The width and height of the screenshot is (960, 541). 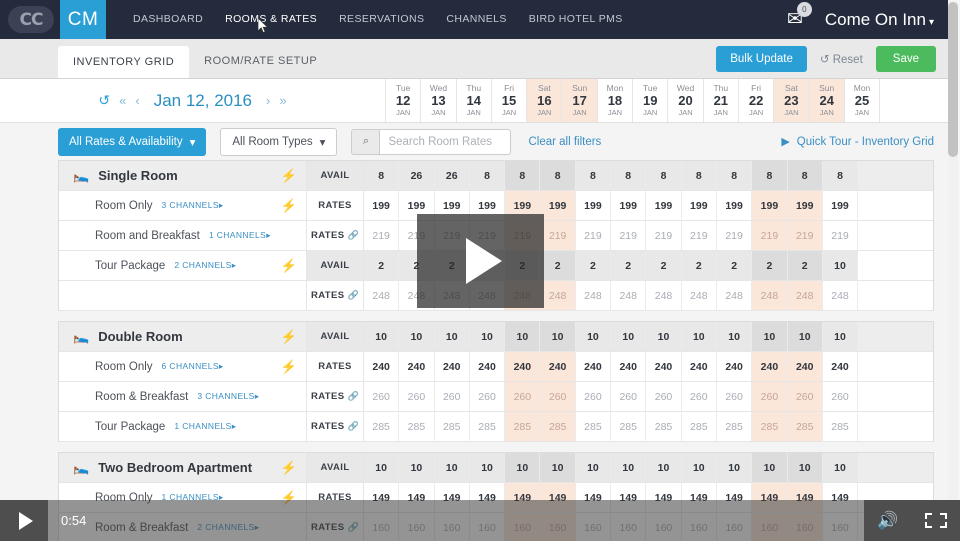 What do you see at coordinates (279, 141) in the screenshot?
I see `room-types-dropdown: All Room Types ▾` at bounding box center [279, 141].